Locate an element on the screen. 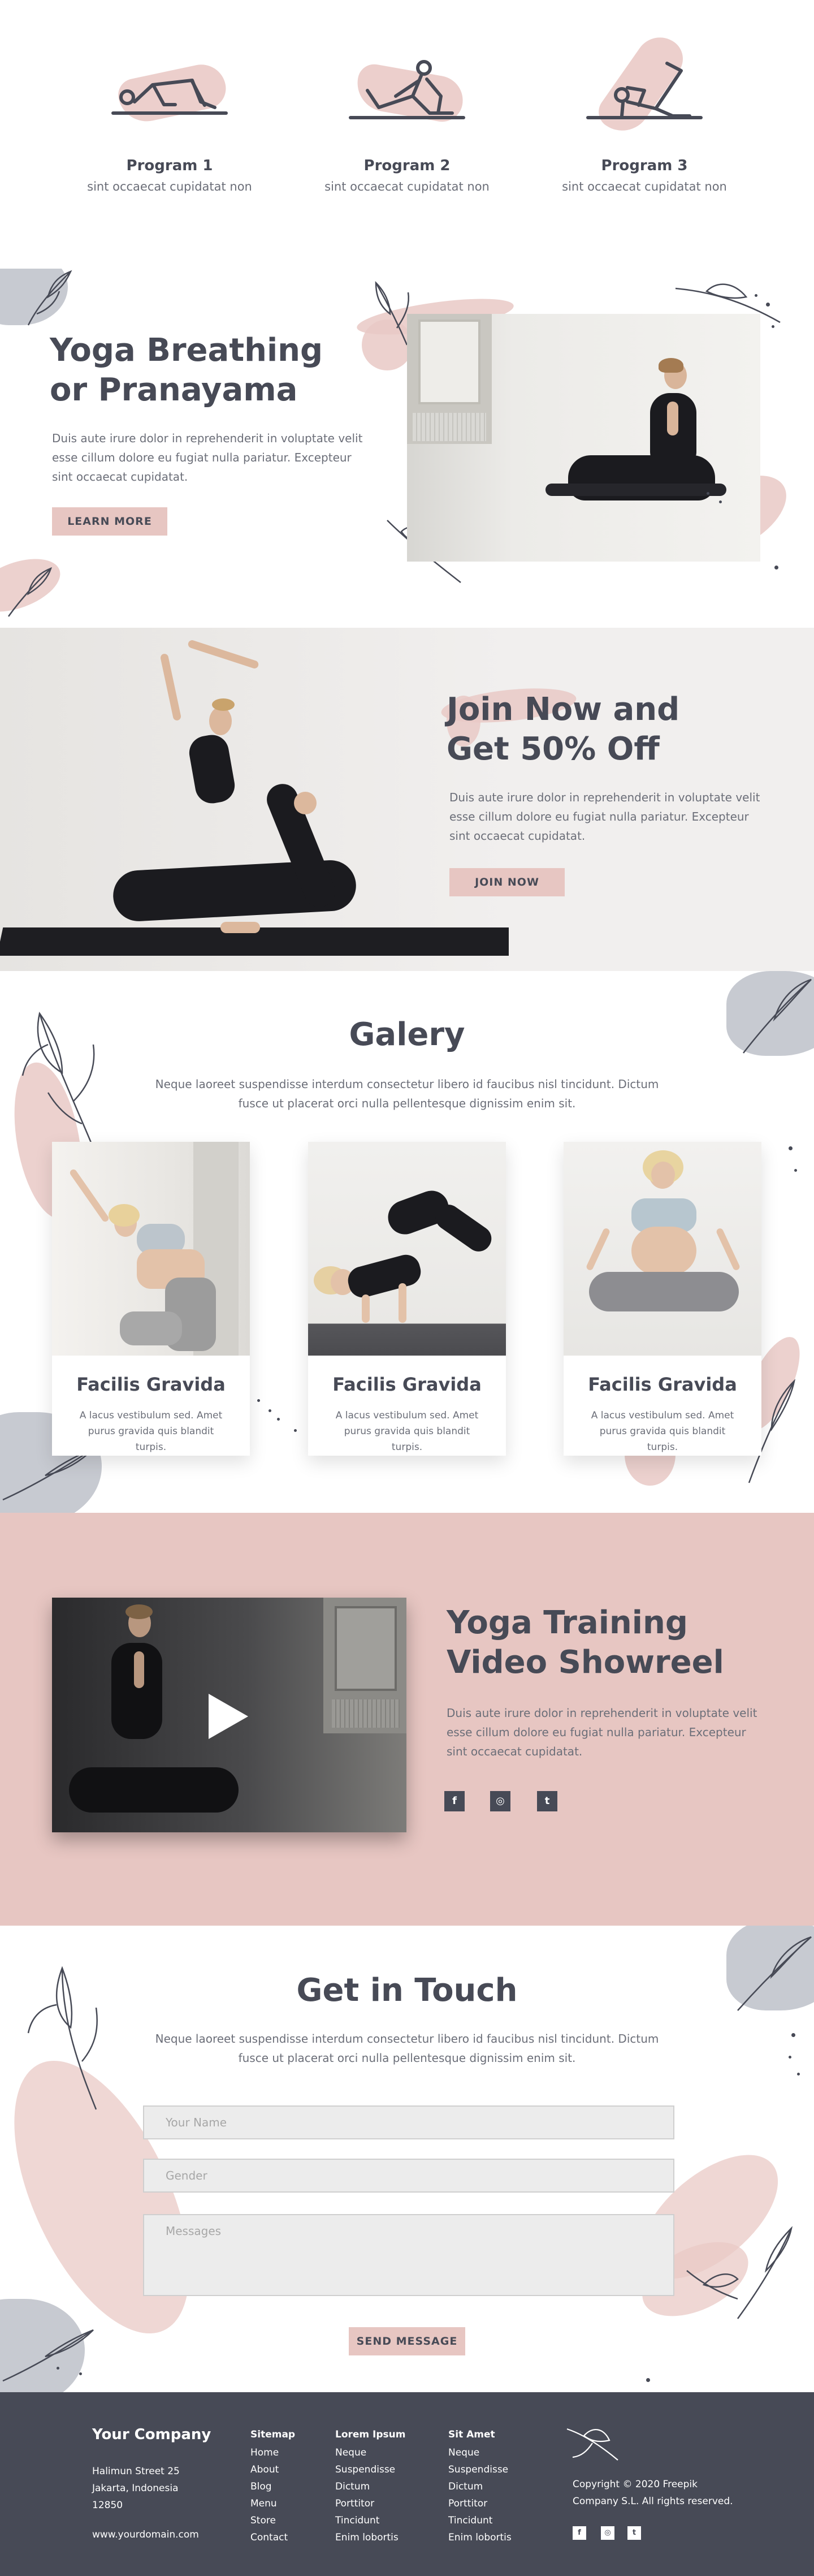 Image resolution: width=814 pixels, height=2576 pixels. contact-title: Get in Touch is located at coordinates (407, 1990).